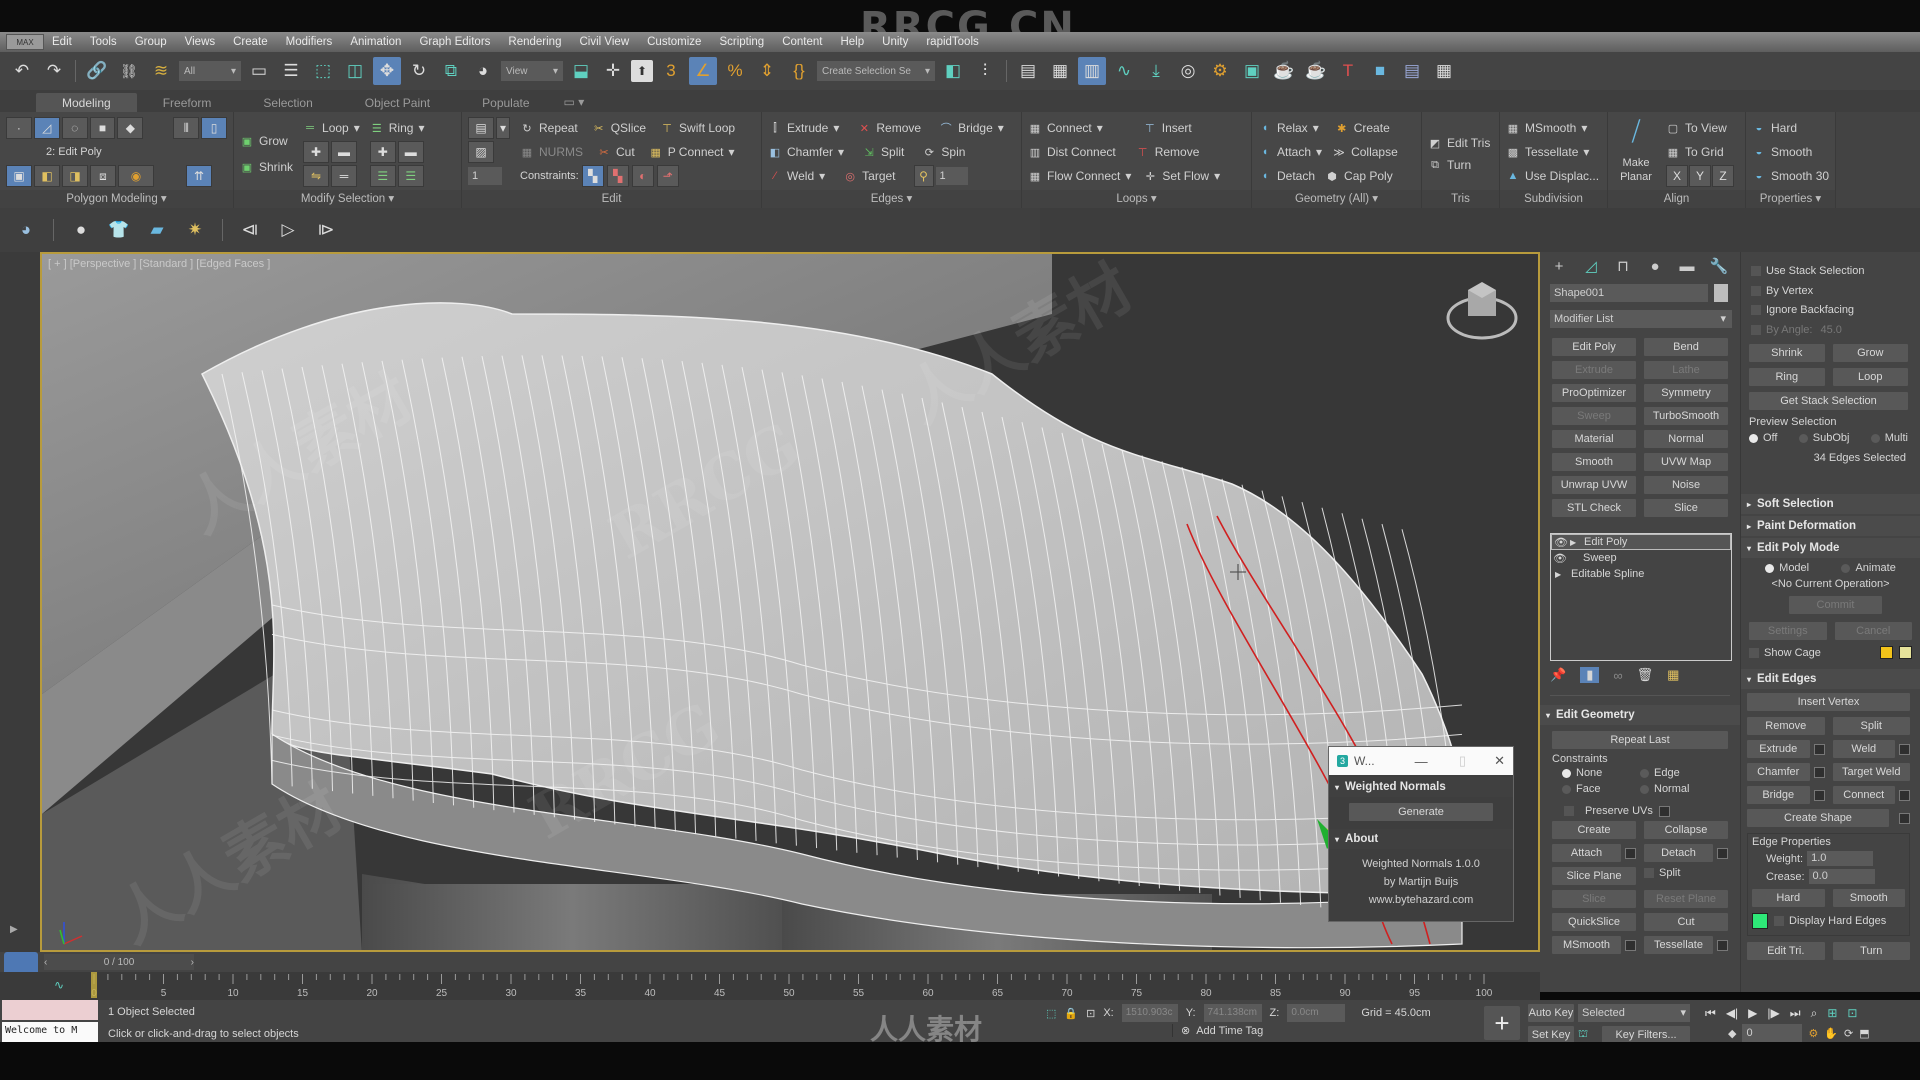  Describe the element at coordinates (1686, 416) in the screenshot. I see `modifier-button: TurboSmooth` at that location.